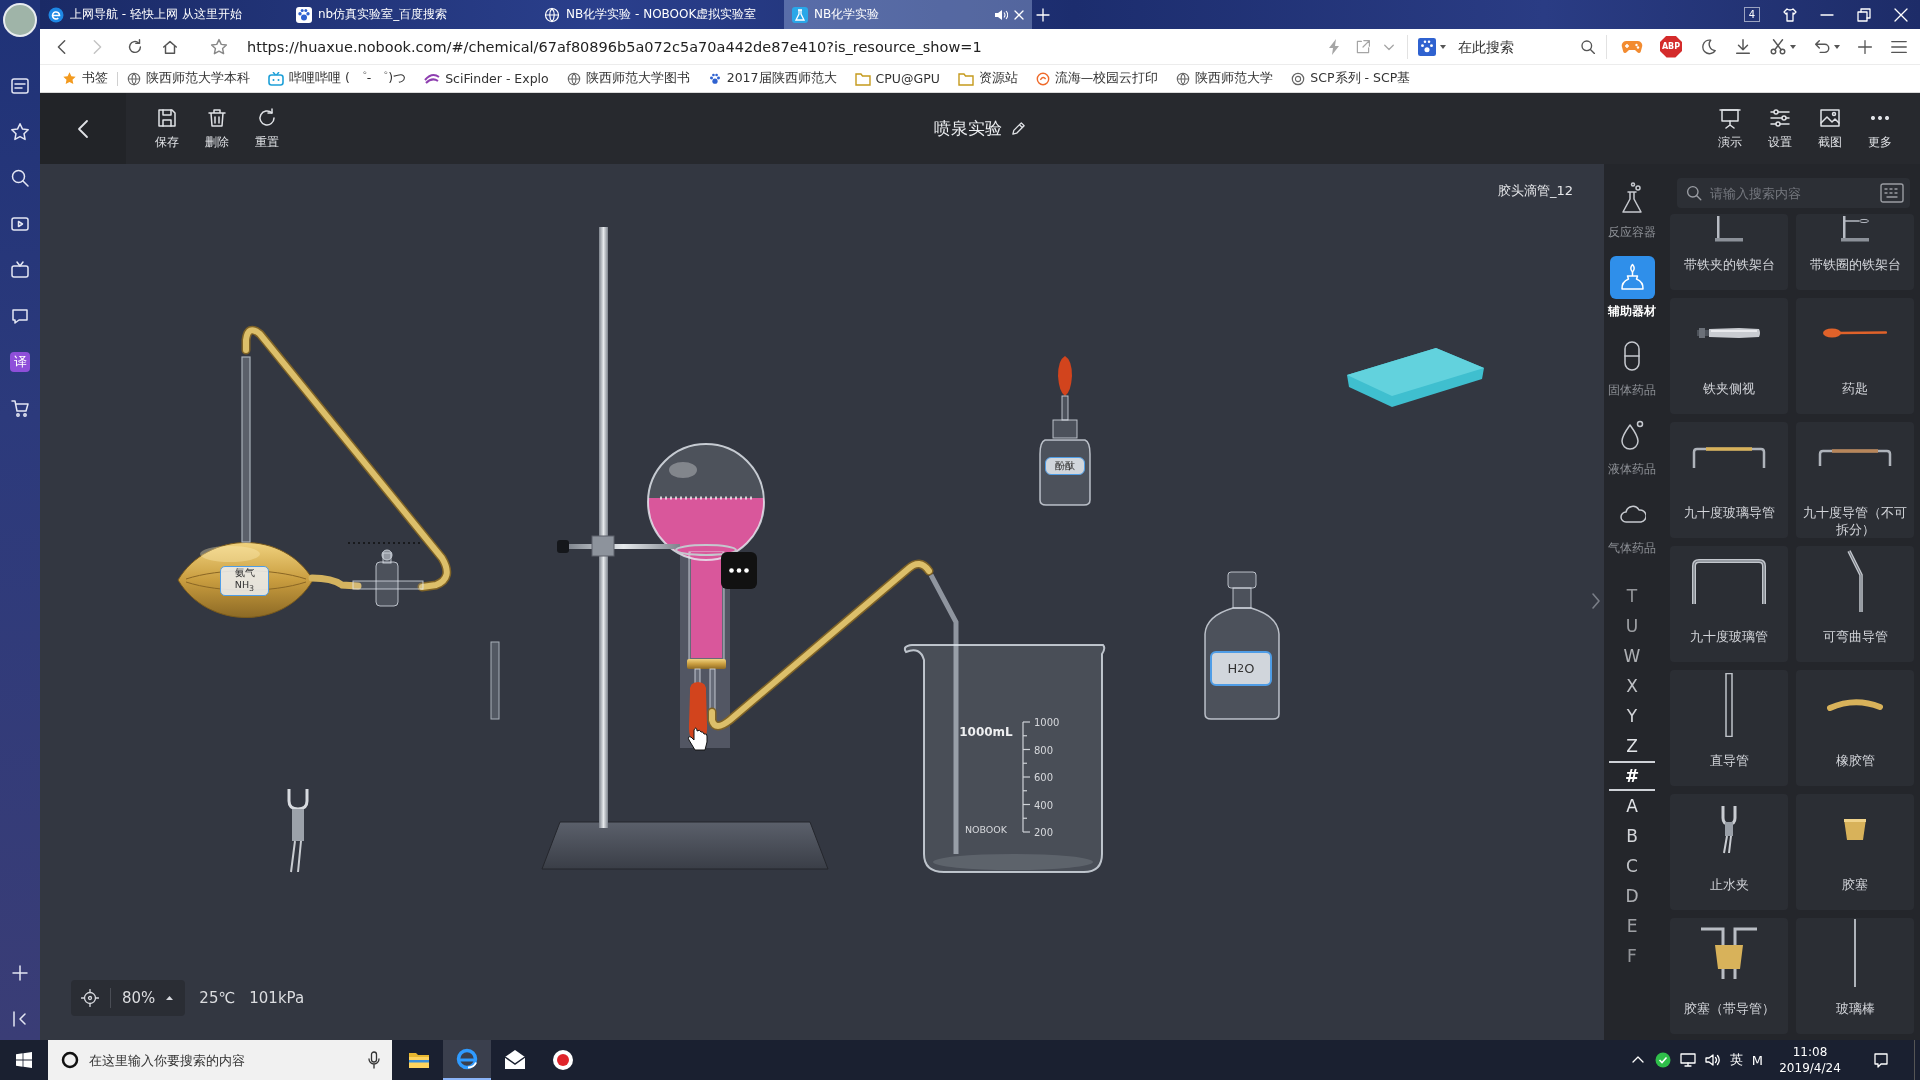  I want to click on index-letter: #, so click(1632, 776).